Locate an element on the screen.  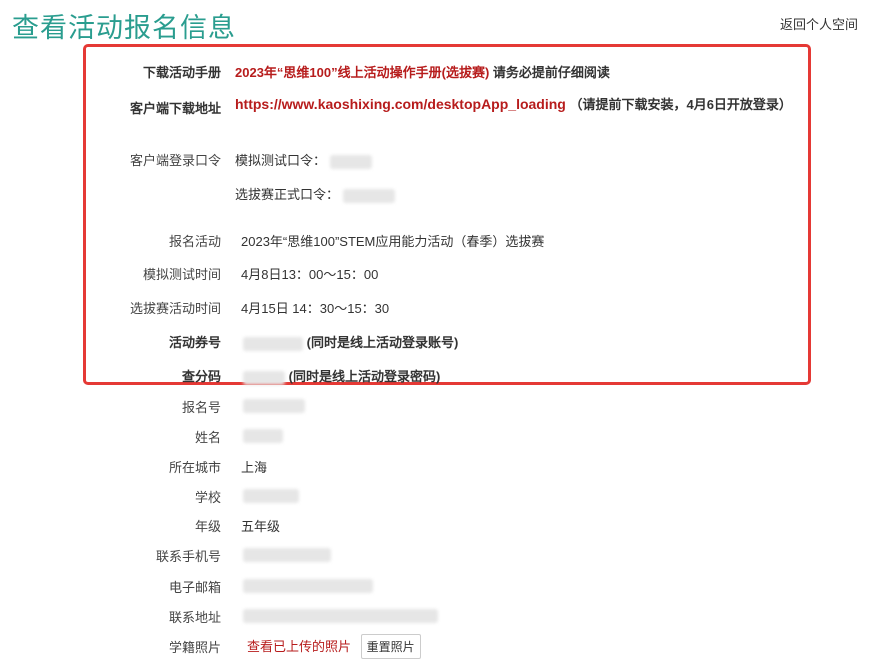
email-label: 电子邮箱 is located at coordinates (194, 587).